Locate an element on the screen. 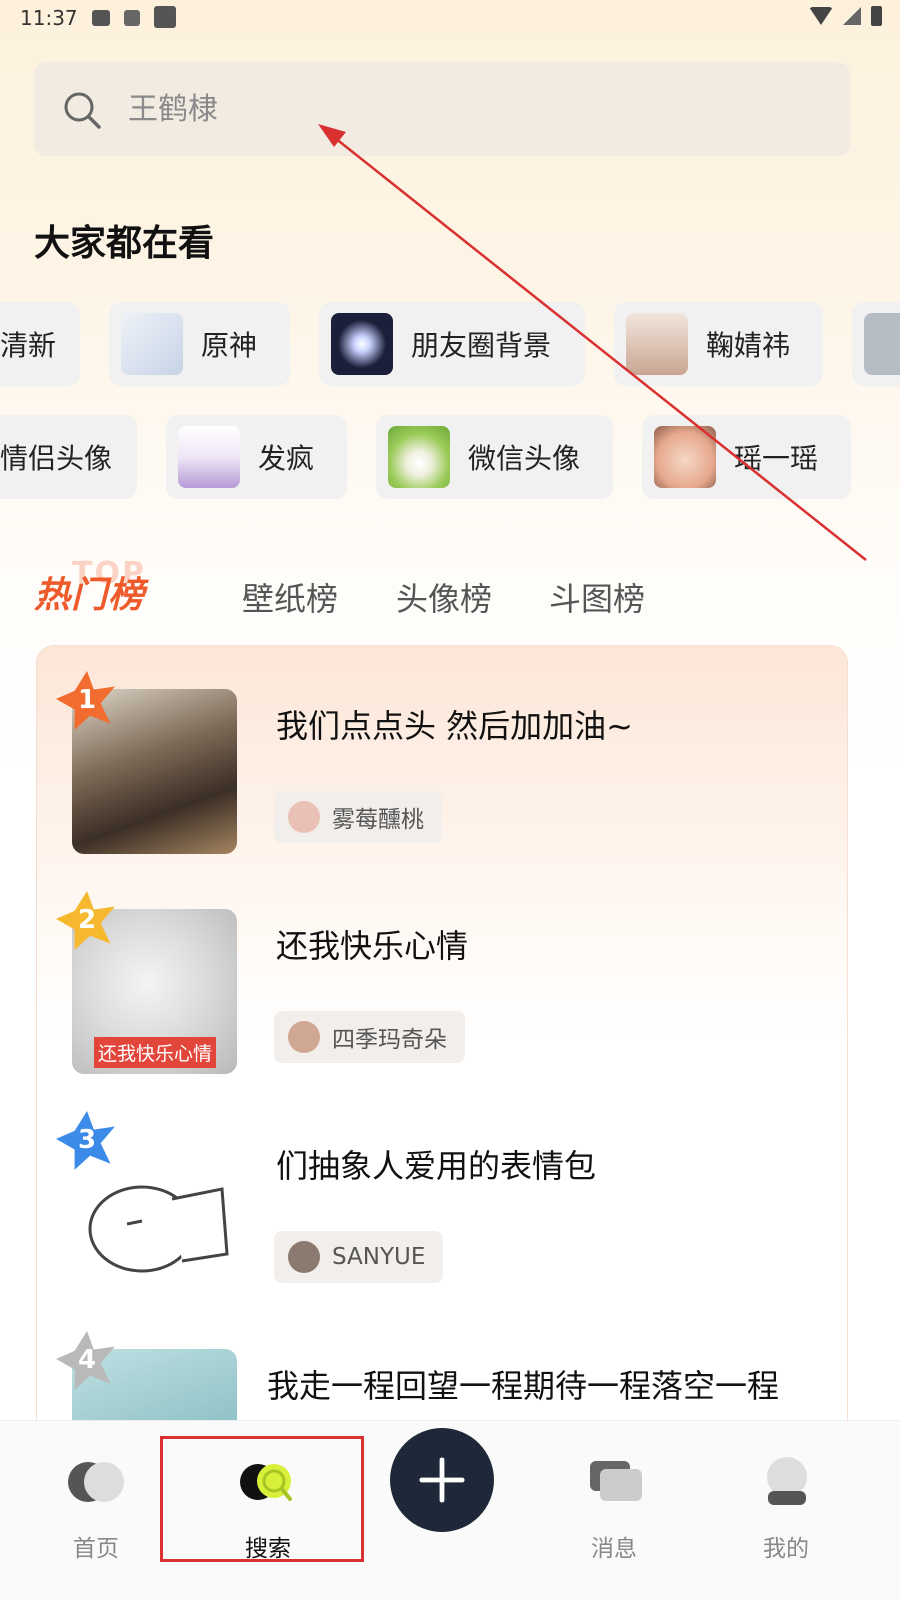 The height and width of the screenshot is (1600, 900). ranking-title: 们抽象人爱用的表情包 is located at coordinates (436, 1166).